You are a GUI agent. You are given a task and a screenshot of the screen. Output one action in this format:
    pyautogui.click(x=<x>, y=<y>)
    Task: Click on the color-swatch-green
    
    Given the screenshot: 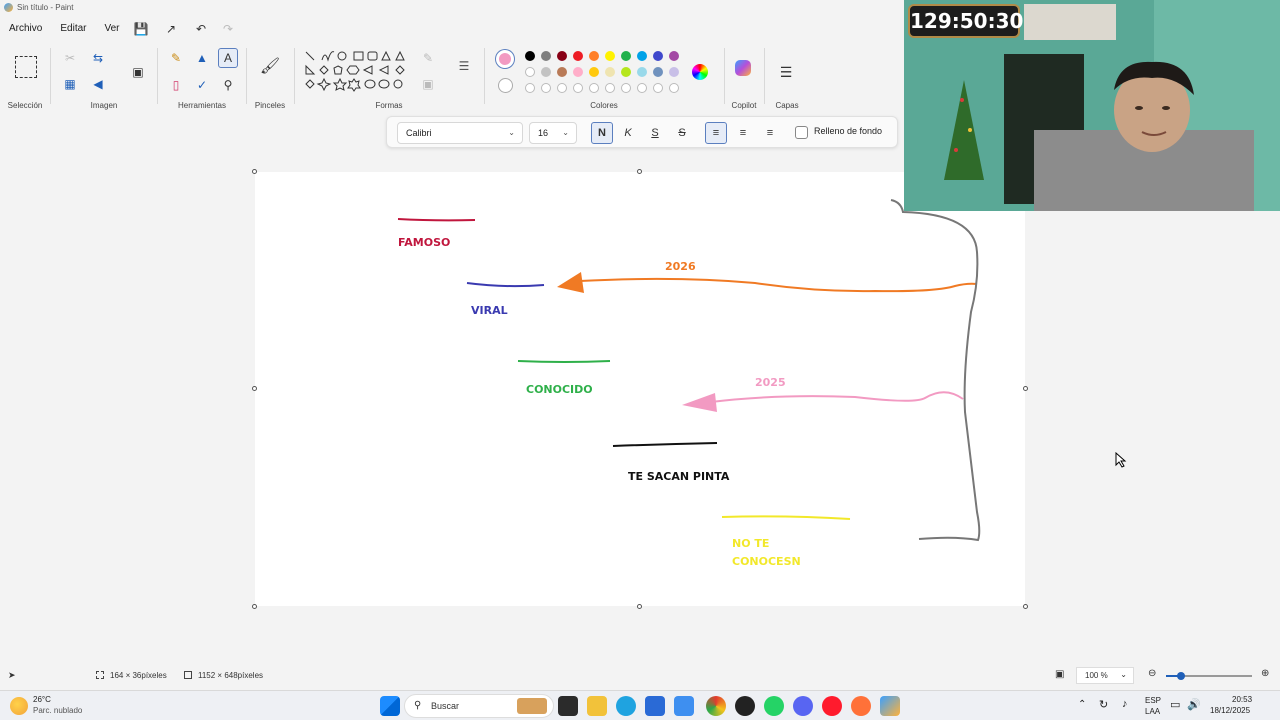 What is the action you would take?
    pyautogui.click(x=626, y=56)
    